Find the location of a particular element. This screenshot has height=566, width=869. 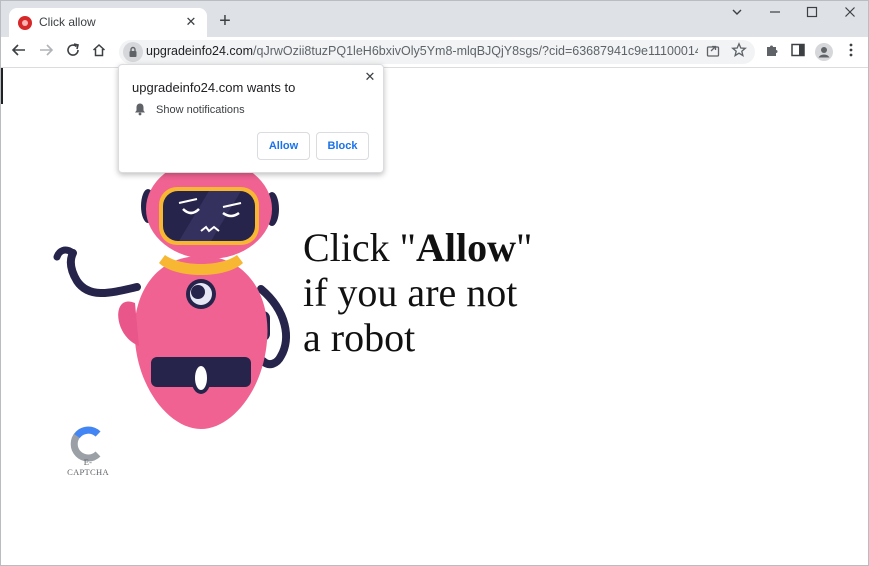

chevron-down-icon is located at coordinates (737, 15).